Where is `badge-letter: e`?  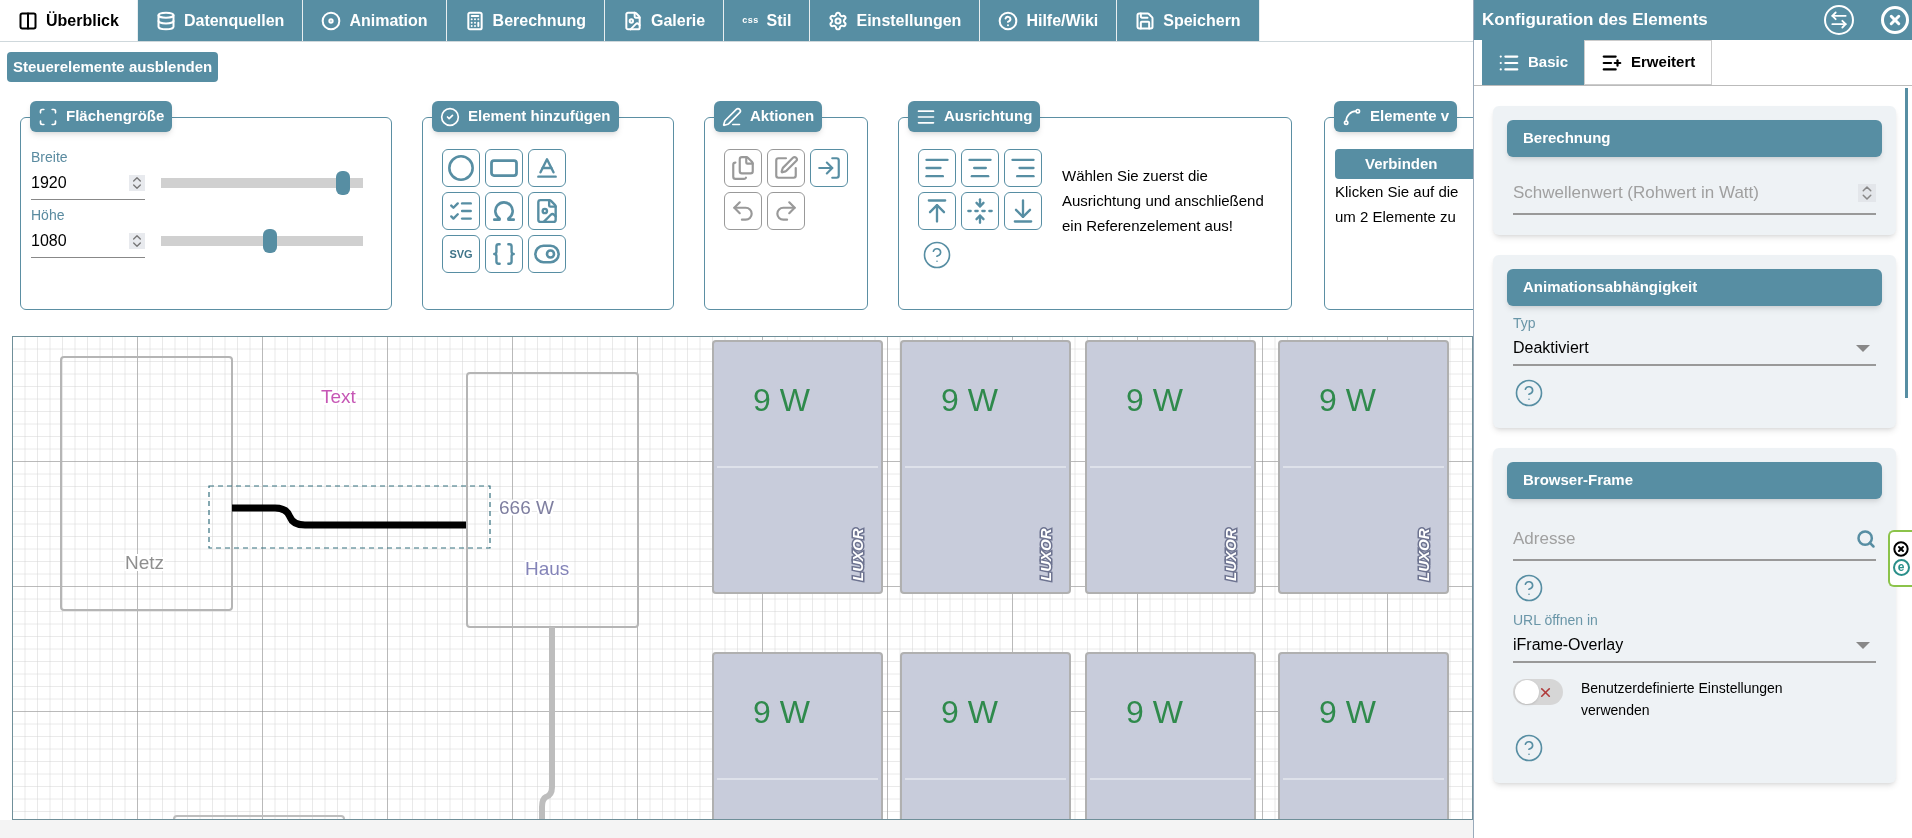
badge-letter: e is located at coordinates (1901, 567).